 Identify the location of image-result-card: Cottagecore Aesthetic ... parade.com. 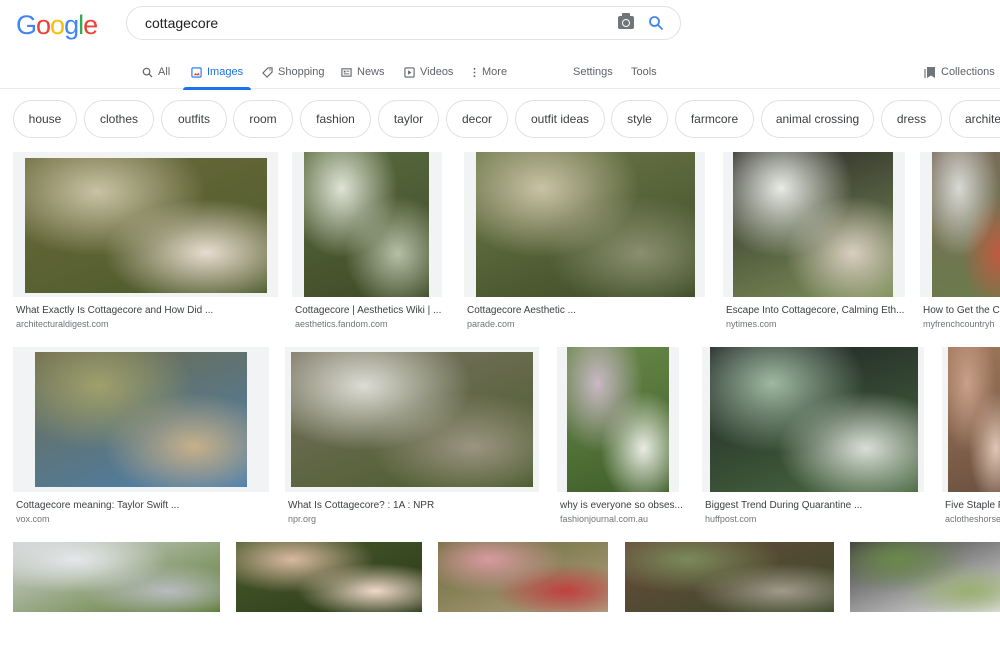
(584, 244).